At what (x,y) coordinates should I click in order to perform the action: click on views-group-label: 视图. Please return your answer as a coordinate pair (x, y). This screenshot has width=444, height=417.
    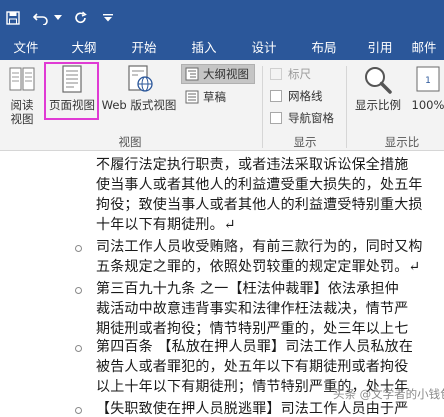
    Looking at the image, I should click on (130, 142).